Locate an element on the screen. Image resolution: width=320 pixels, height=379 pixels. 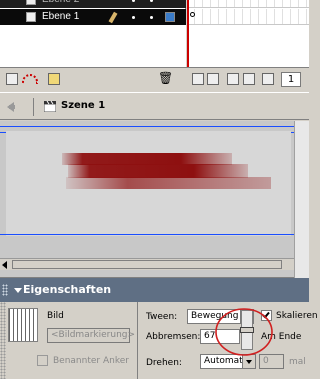
annotation-circle is located at coordinates (244, 332).